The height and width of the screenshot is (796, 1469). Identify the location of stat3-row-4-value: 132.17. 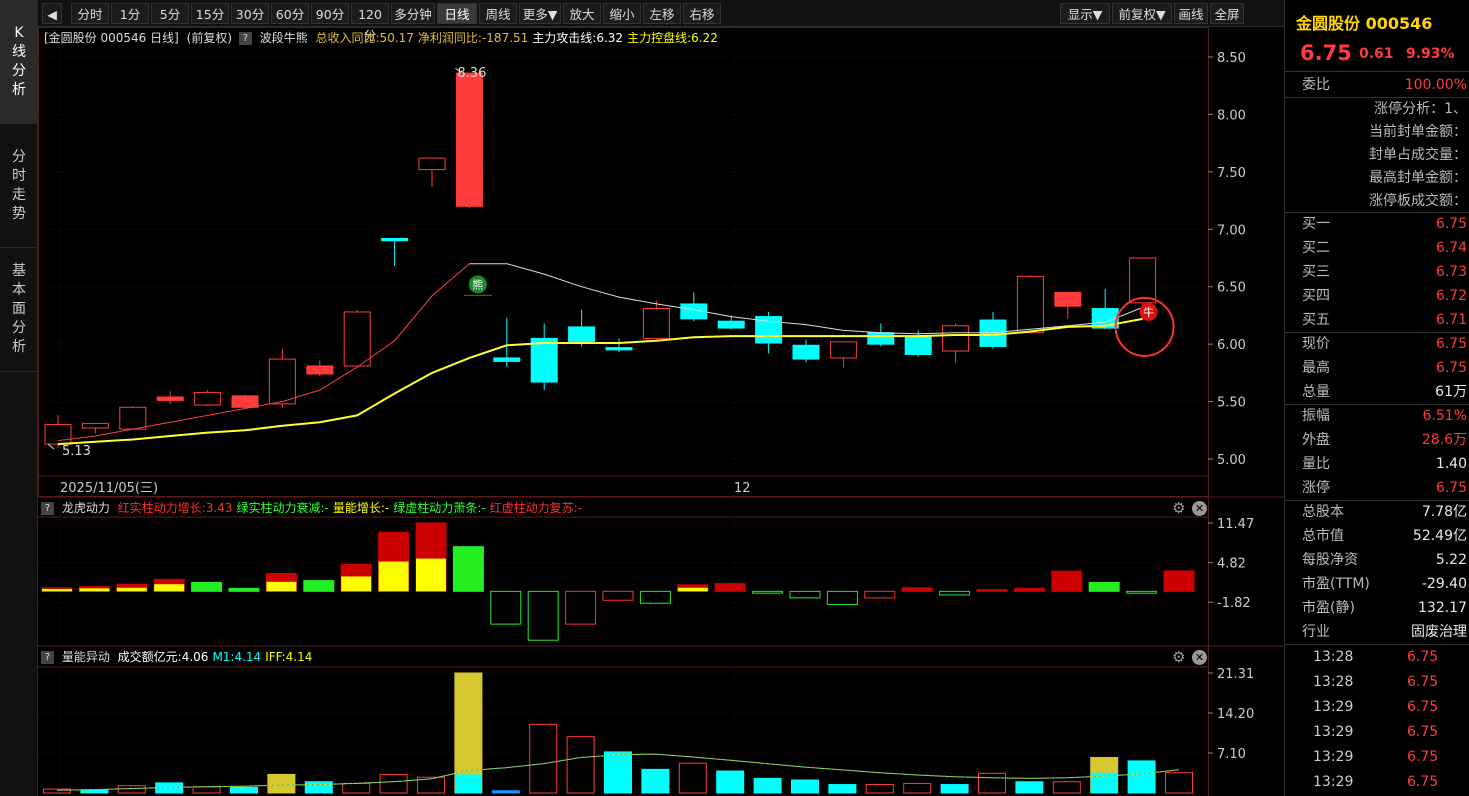
(1442, 608).